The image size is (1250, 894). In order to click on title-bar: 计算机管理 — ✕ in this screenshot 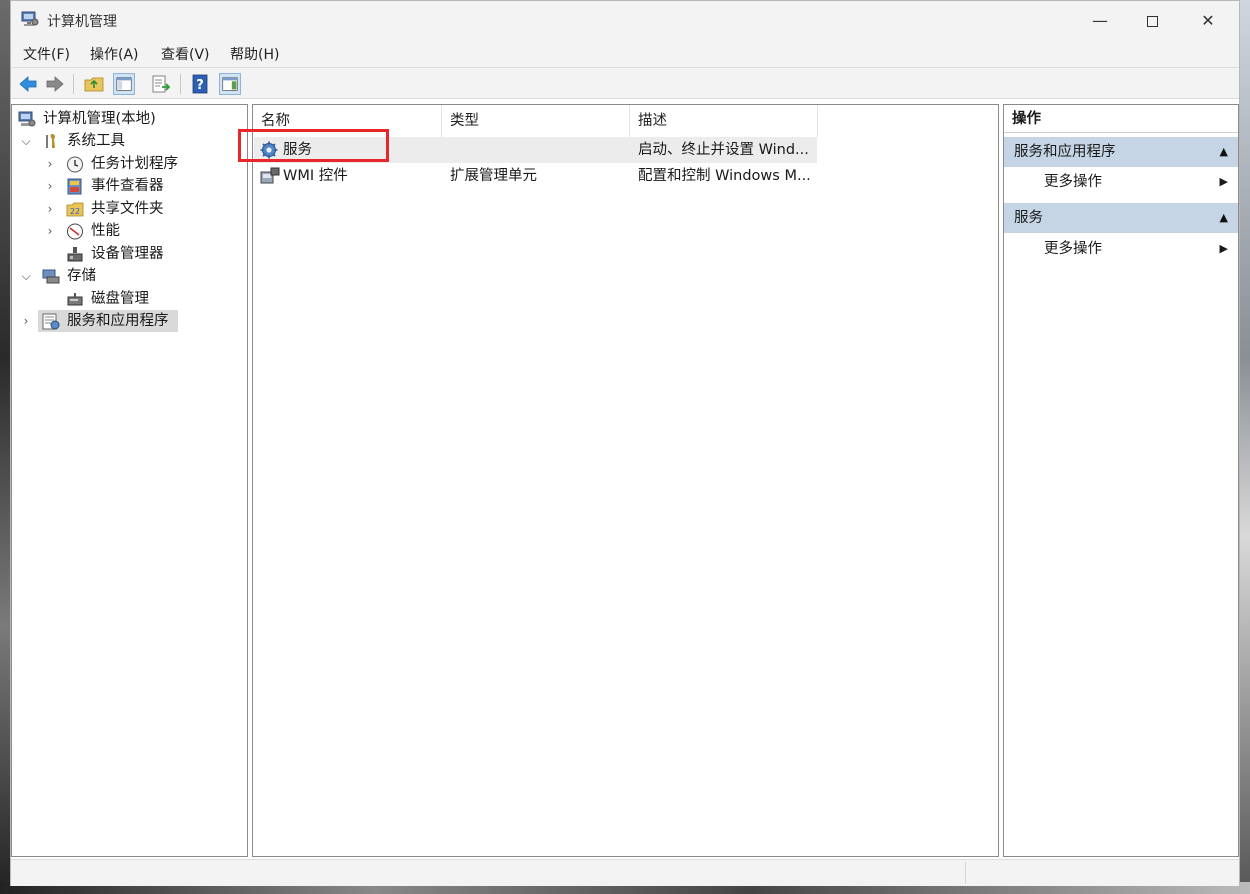, I will do `click(625, 20)`.